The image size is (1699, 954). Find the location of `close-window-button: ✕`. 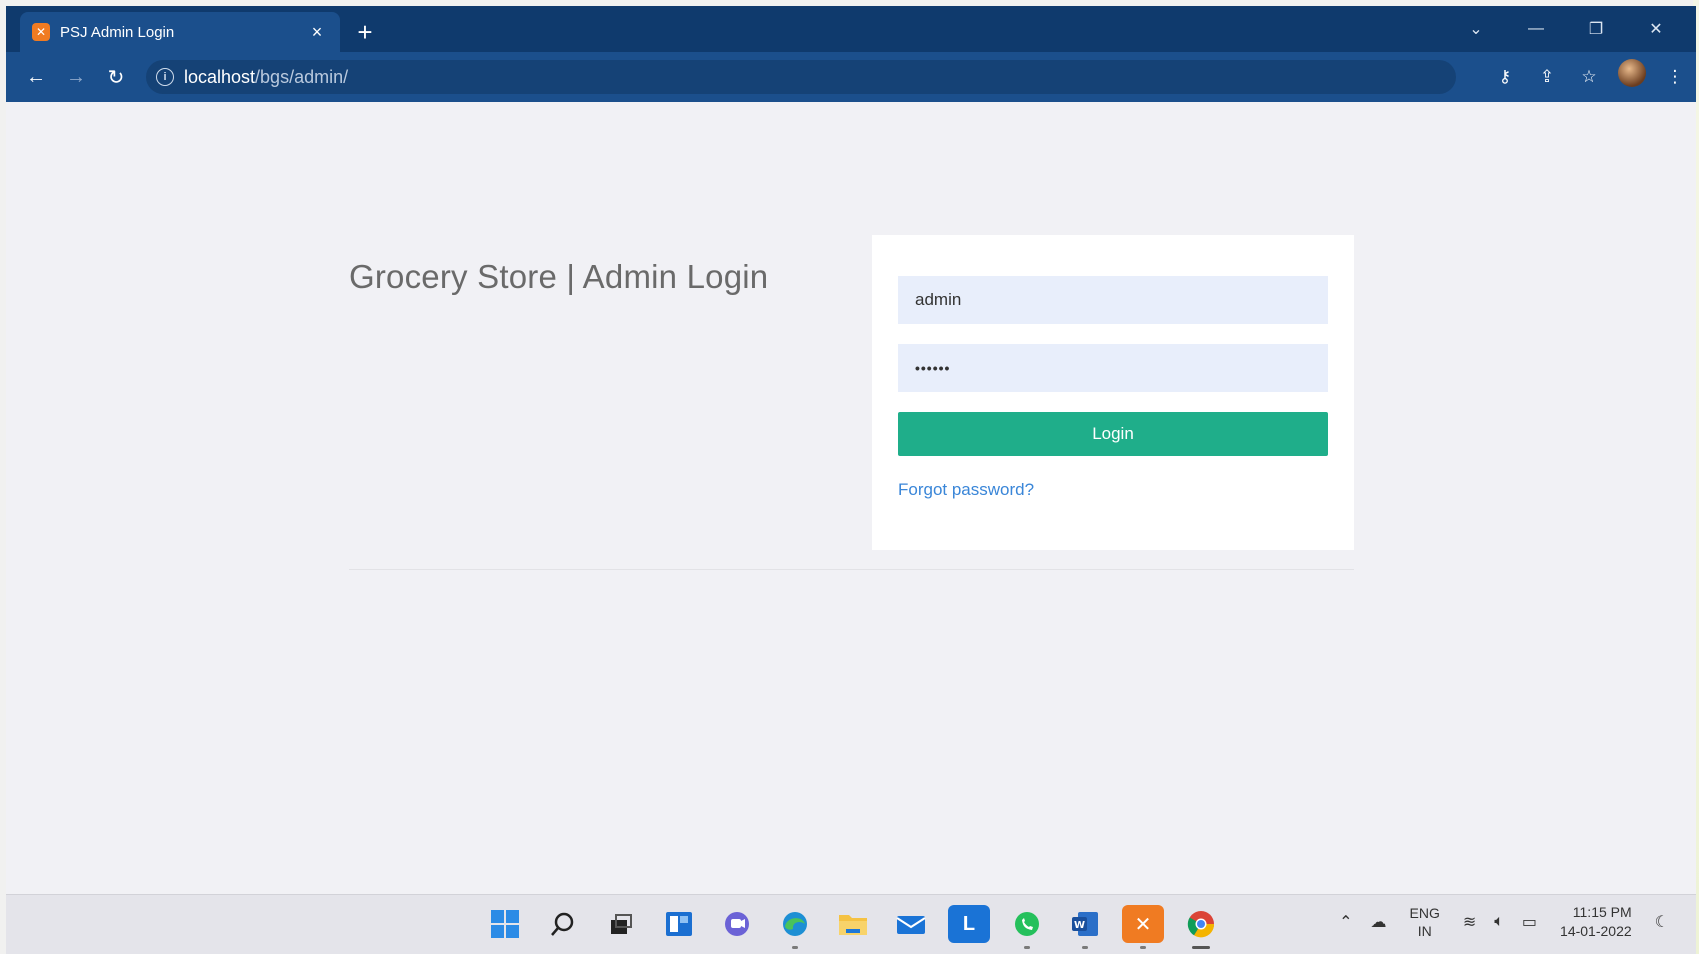

close-window-button: ✕ is located at coordinates (1656, 29).